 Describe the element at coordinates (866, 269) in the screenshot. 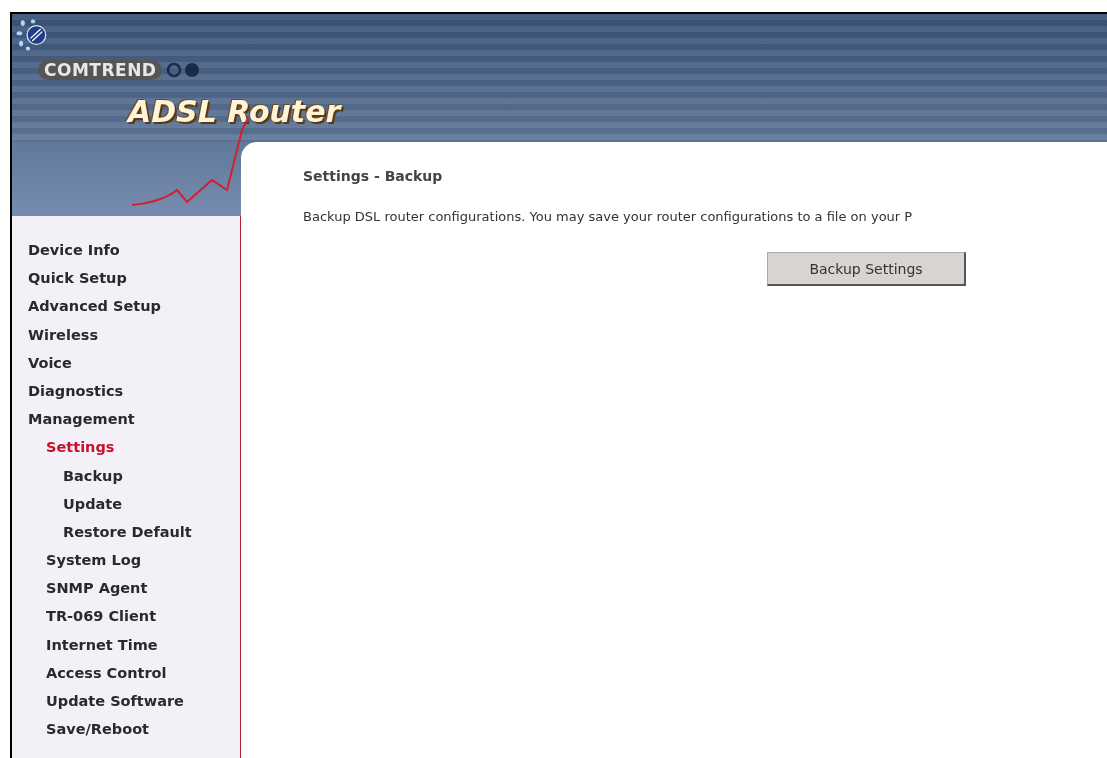

I see `backup-settings-button: Backup Settings` at that location.